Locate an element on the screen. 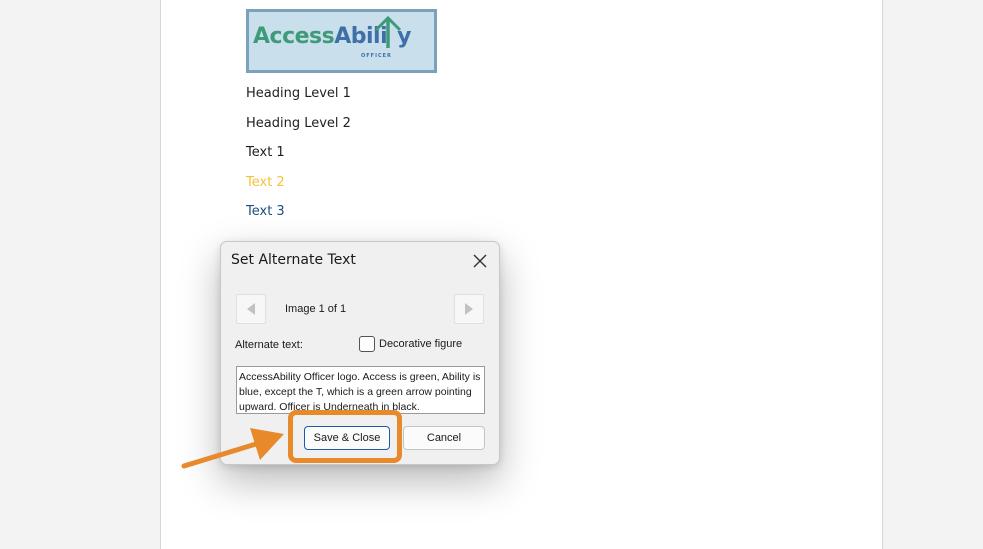 This screenshot has height=549, width=983. heading-level-2: Heading Level 2 is located at coordinates (298, 123).